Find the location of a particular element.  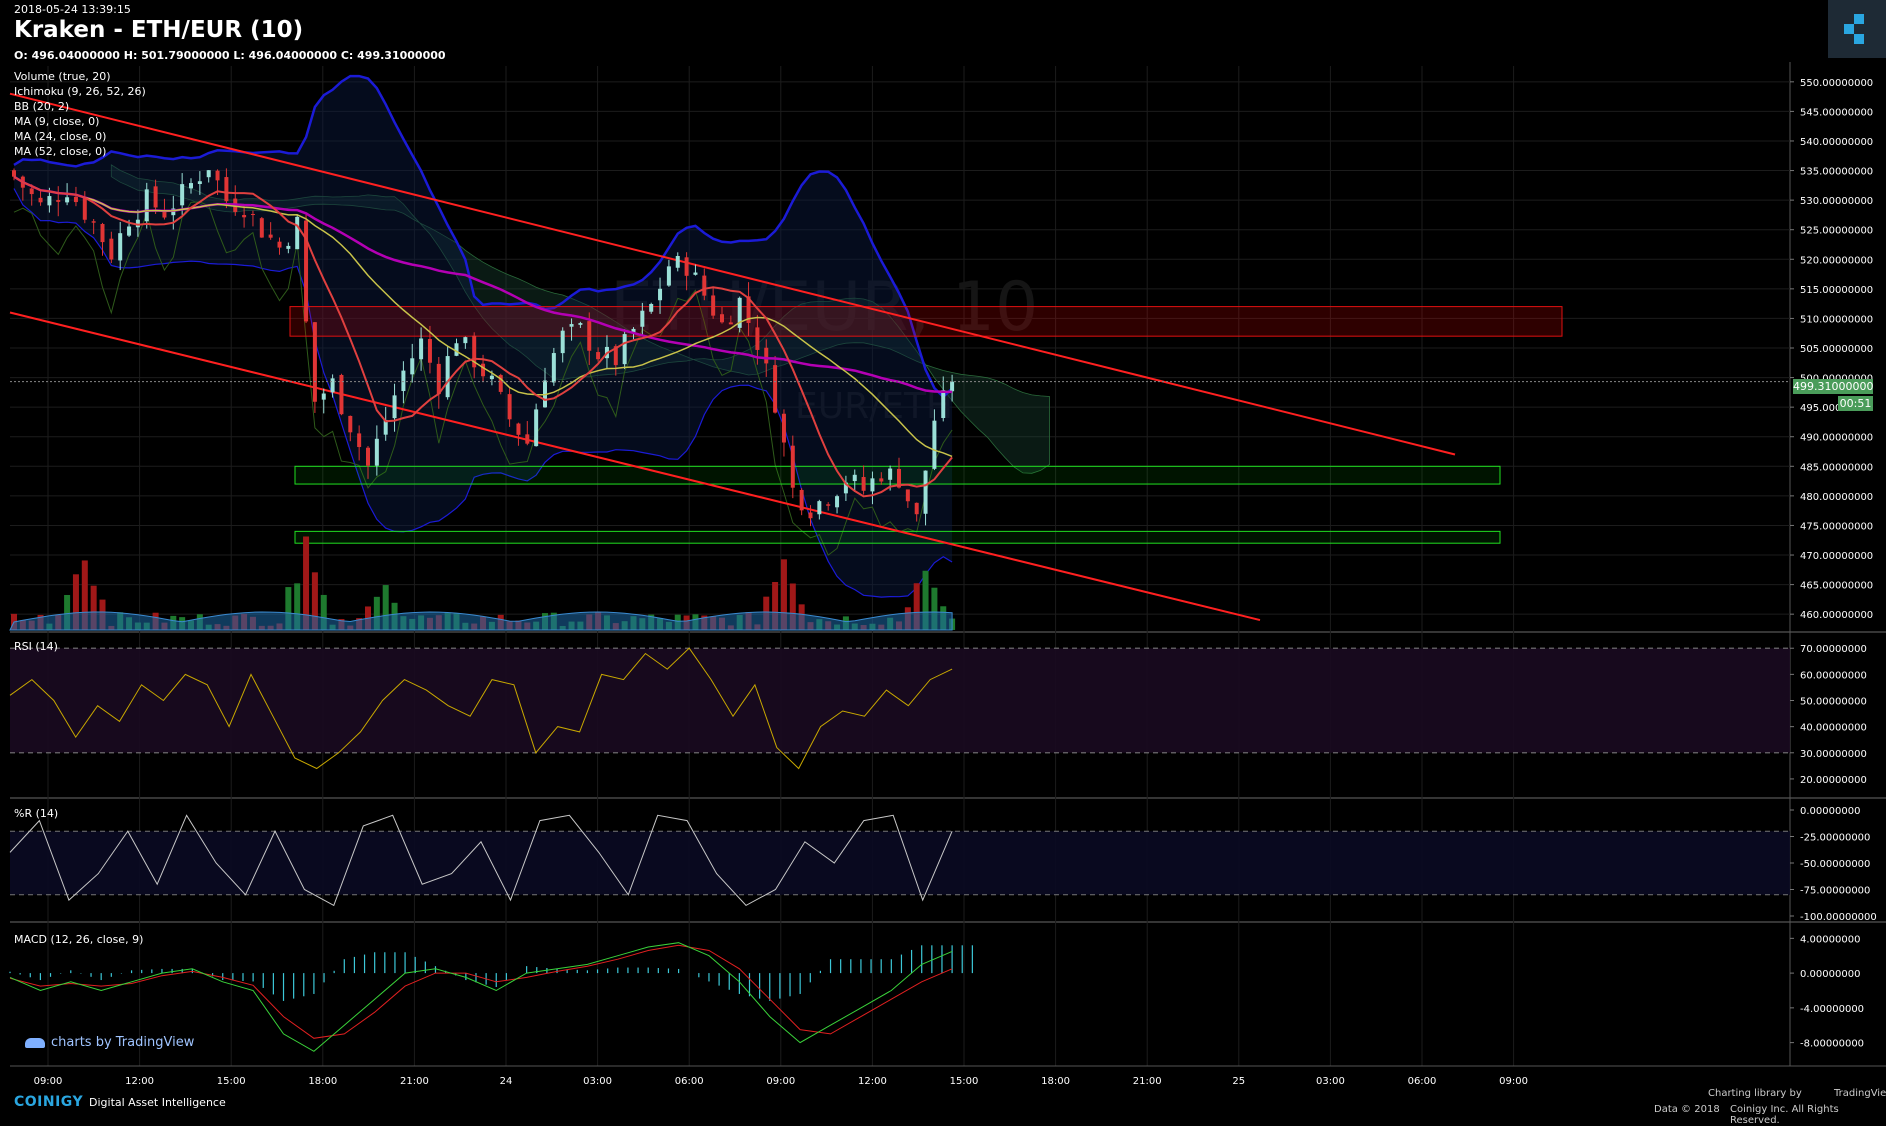

indicator-ichimoku: Ichimoku (9, 26, 52, 26) is located at coordinates (80, 91).